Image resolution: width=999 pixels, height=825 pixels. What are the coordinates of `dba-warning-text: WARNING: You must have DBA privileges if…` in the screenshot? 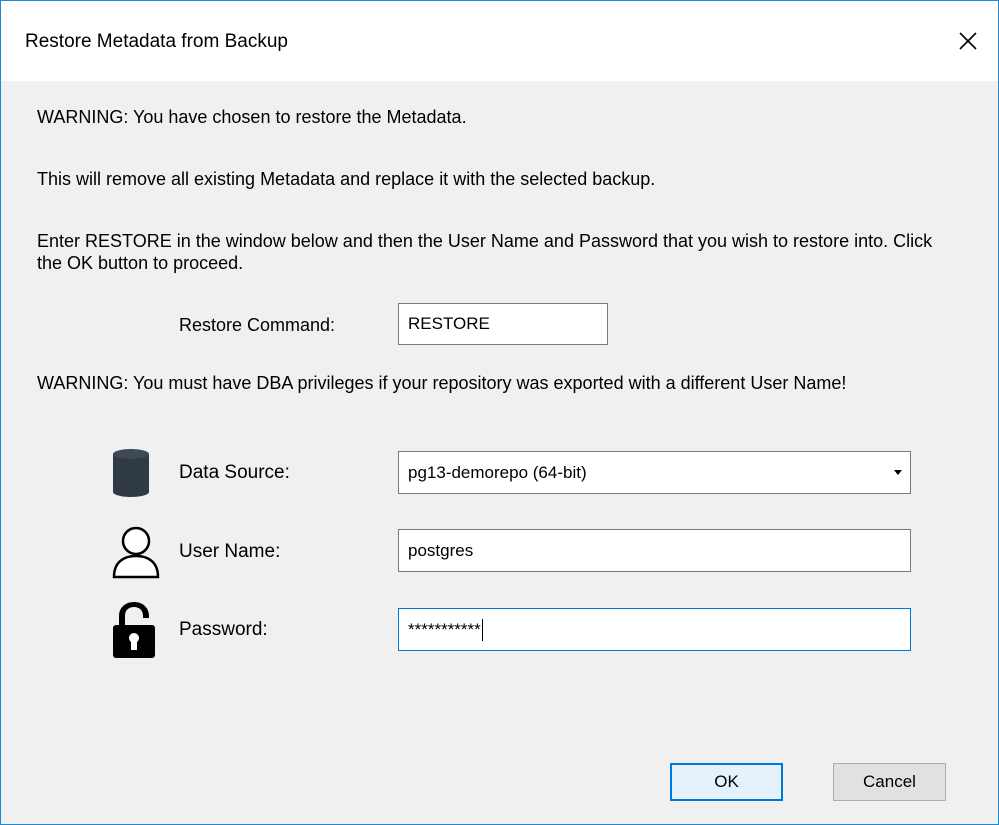 It's located at (442, 383).